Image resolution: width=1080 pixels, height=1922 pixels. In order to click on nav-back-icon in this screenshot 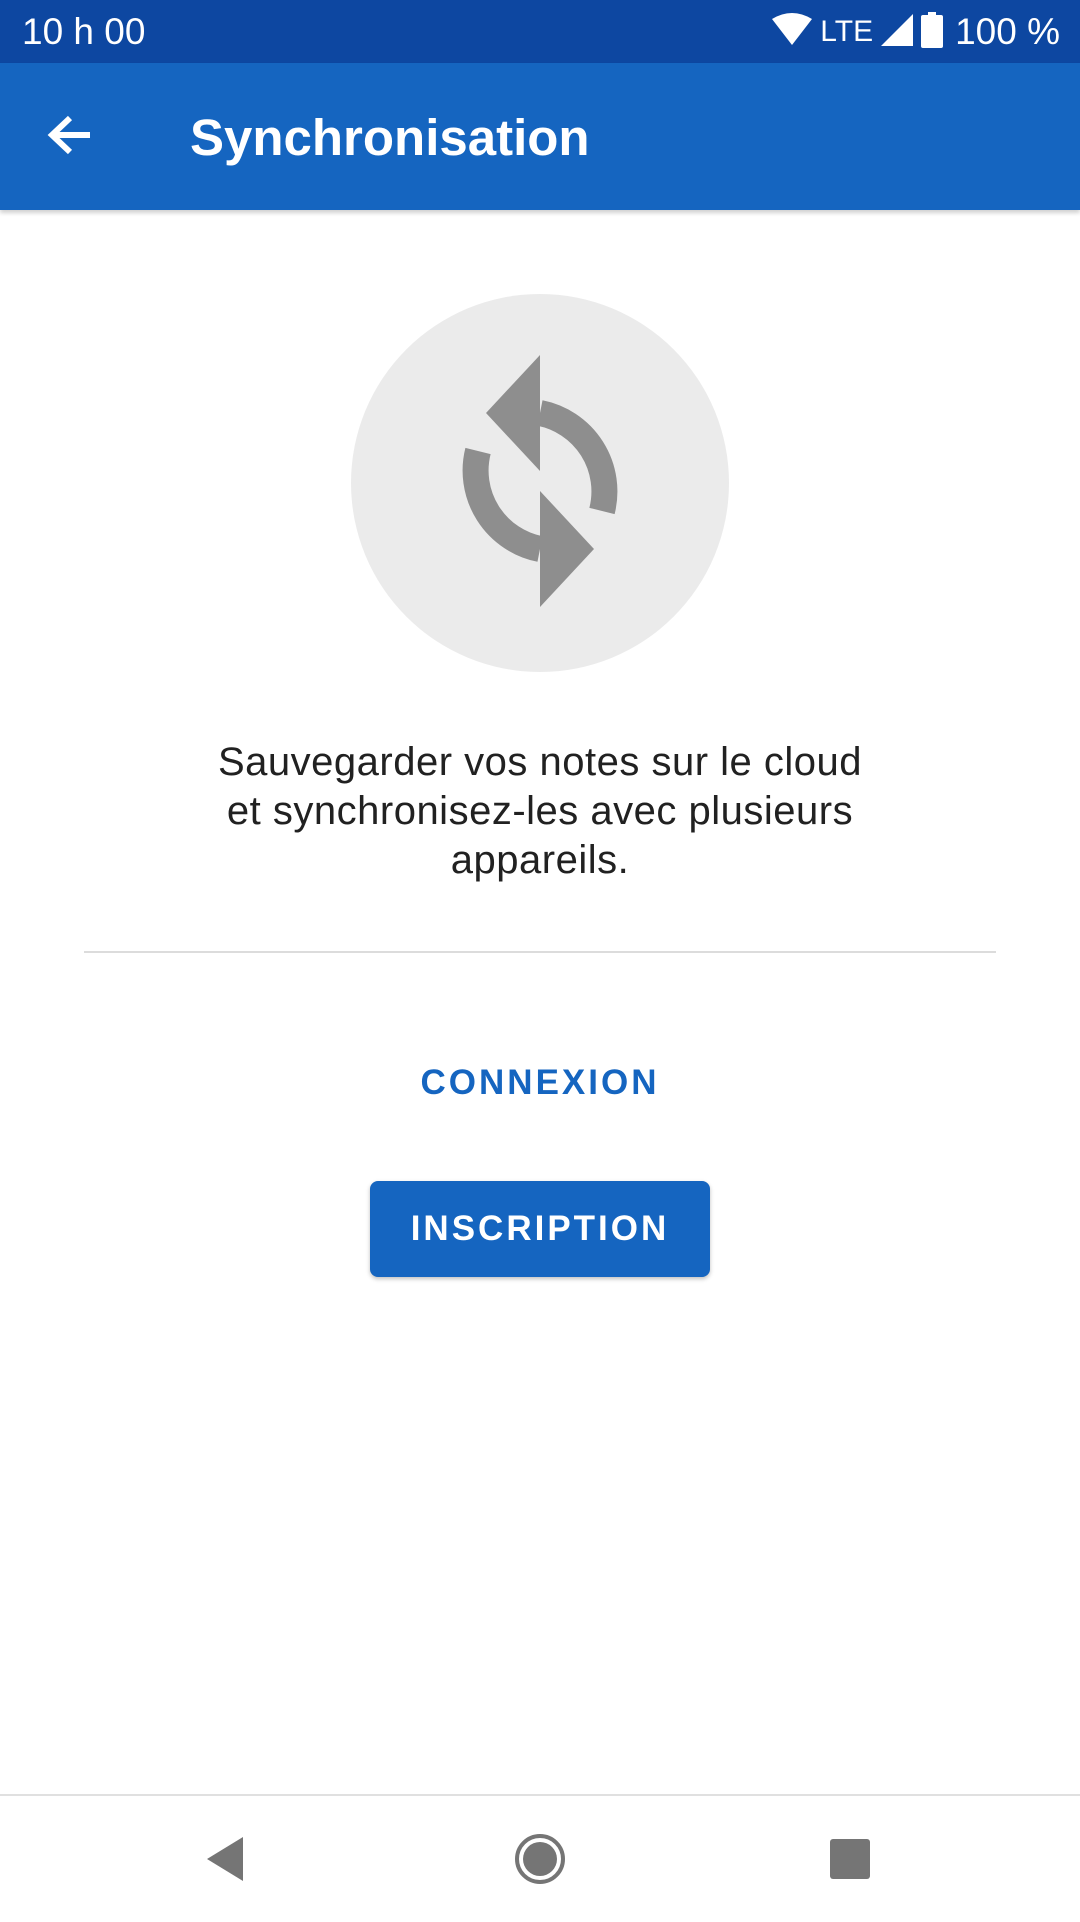, I will do `click(225, 1861)`.